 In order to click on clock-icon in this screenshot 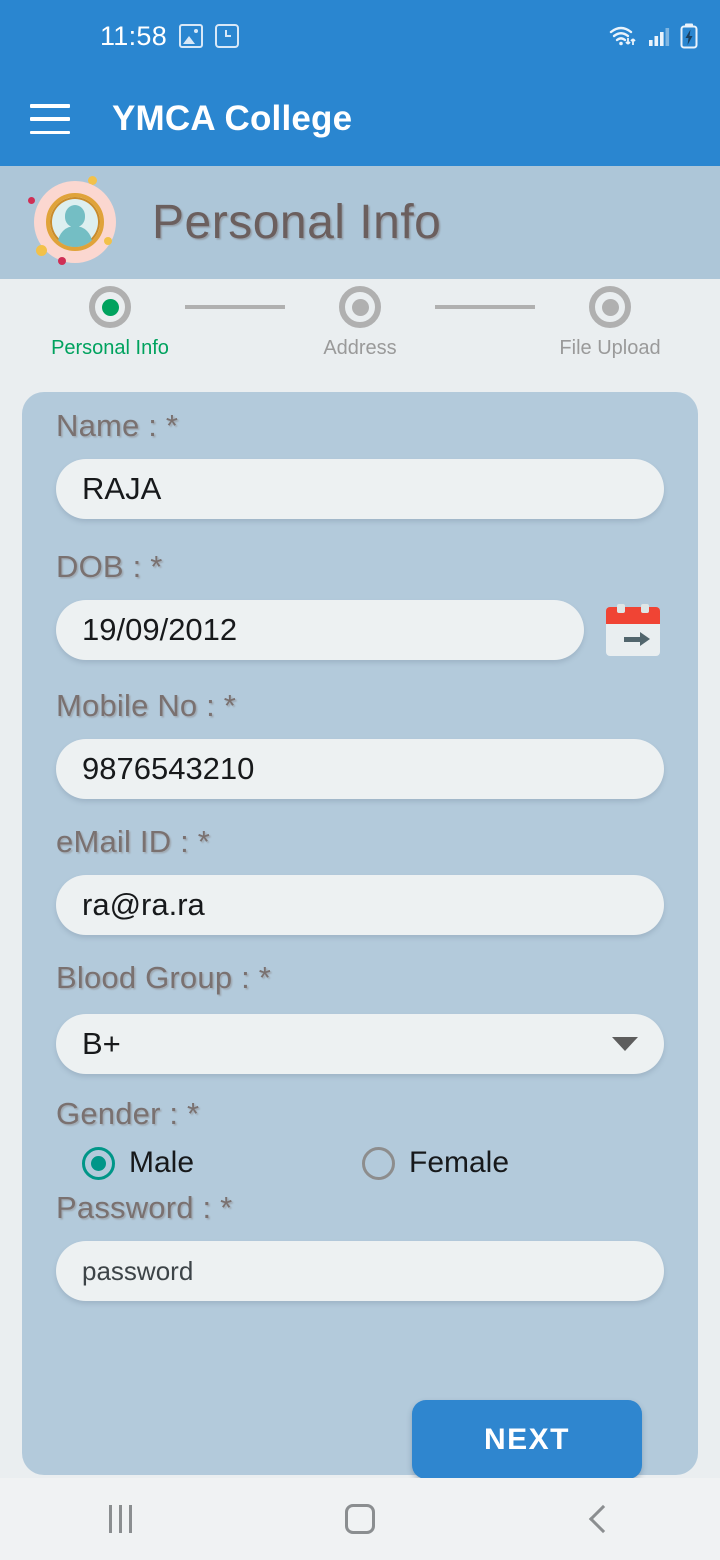, I will do `click(227, 36)`.